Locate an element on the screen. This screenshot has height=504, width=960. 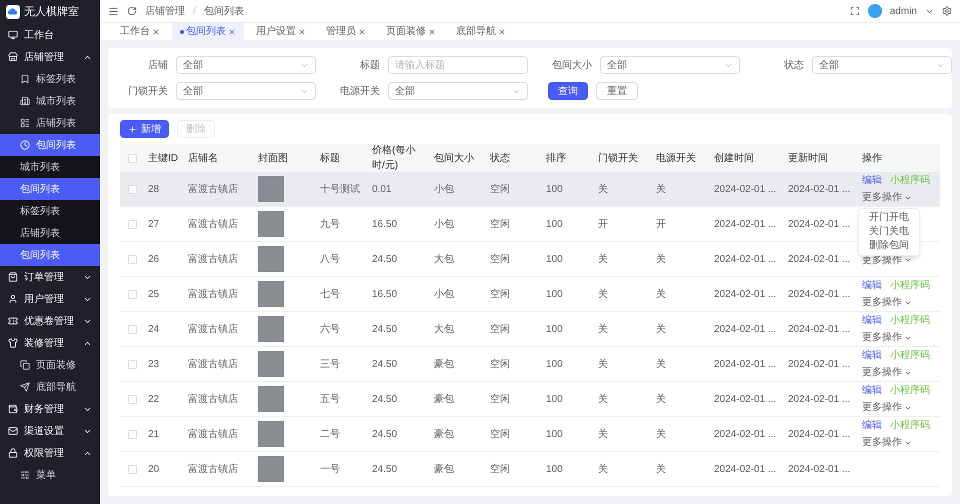
sidebar-group: 工作台 is located at coordinates (50, 35).